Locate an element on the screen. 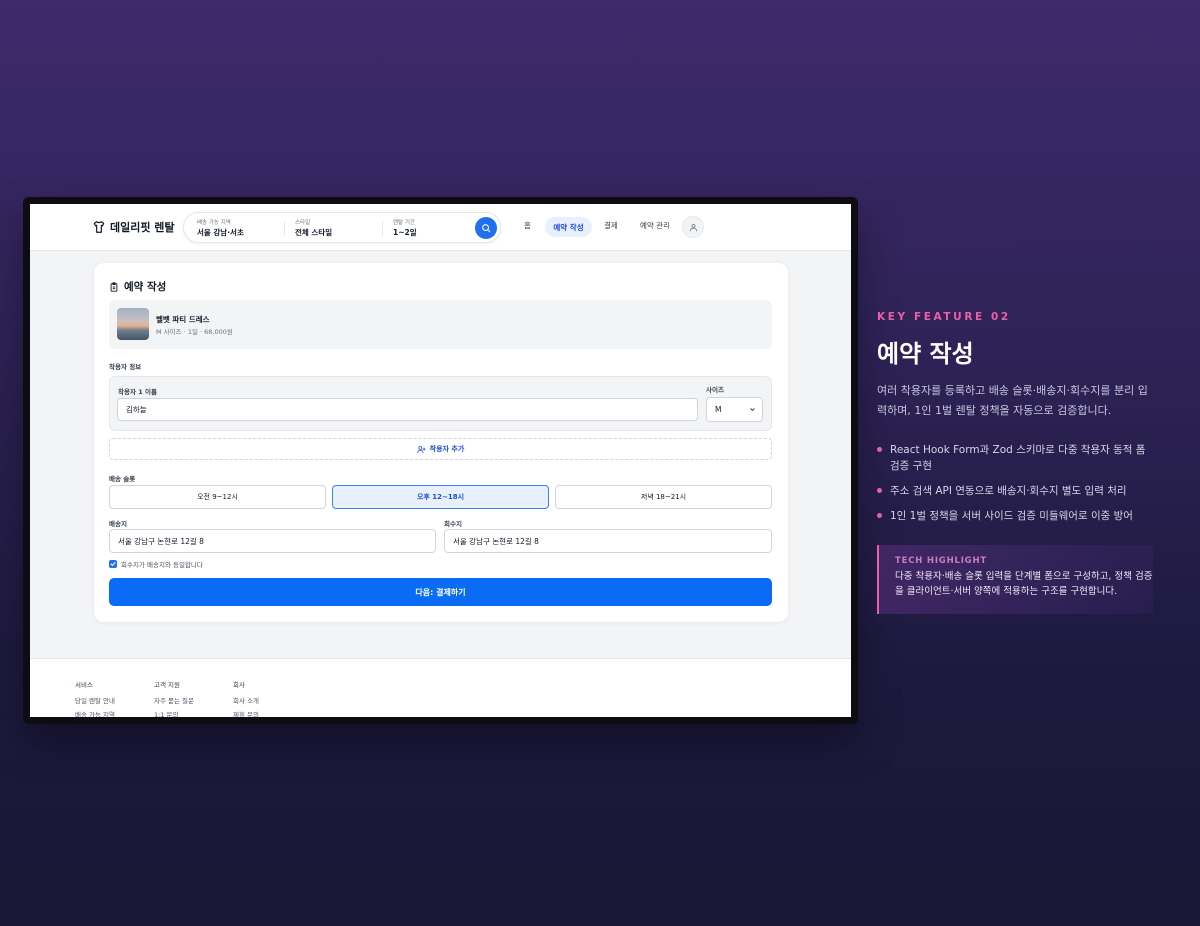 The height and width of the screenshot is (926, 1200). brand-name: 데일리핏 렌탈 is located at coordinates (142, 227).